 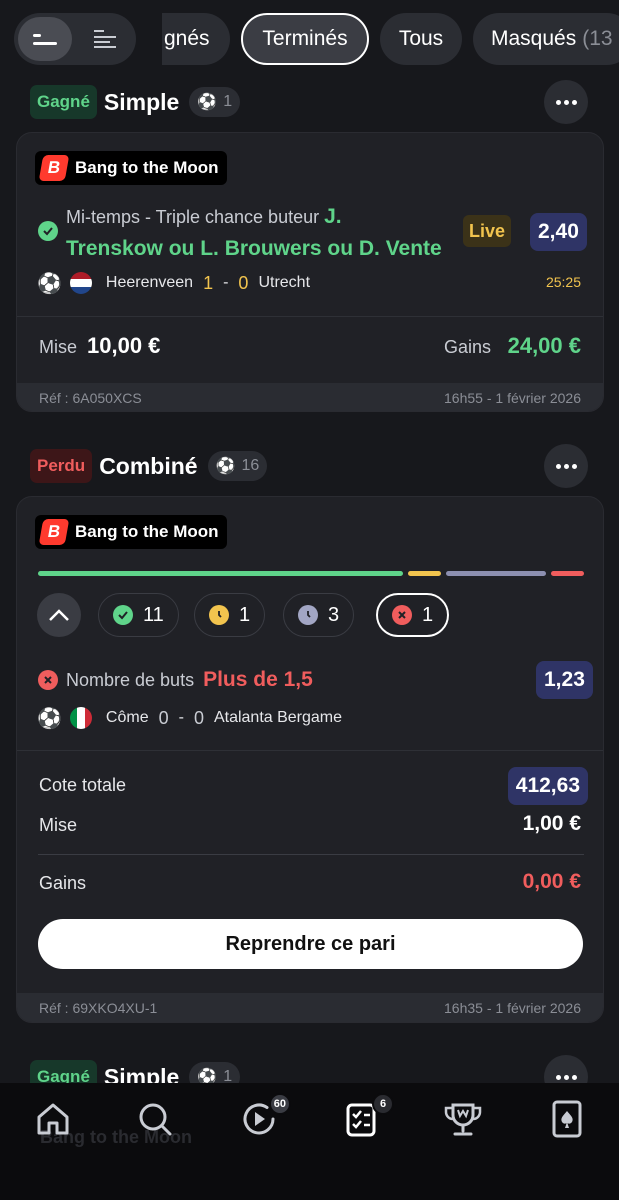 I want to click on promo-tag: B Bang to the Moon, so click(x=131, y=532).